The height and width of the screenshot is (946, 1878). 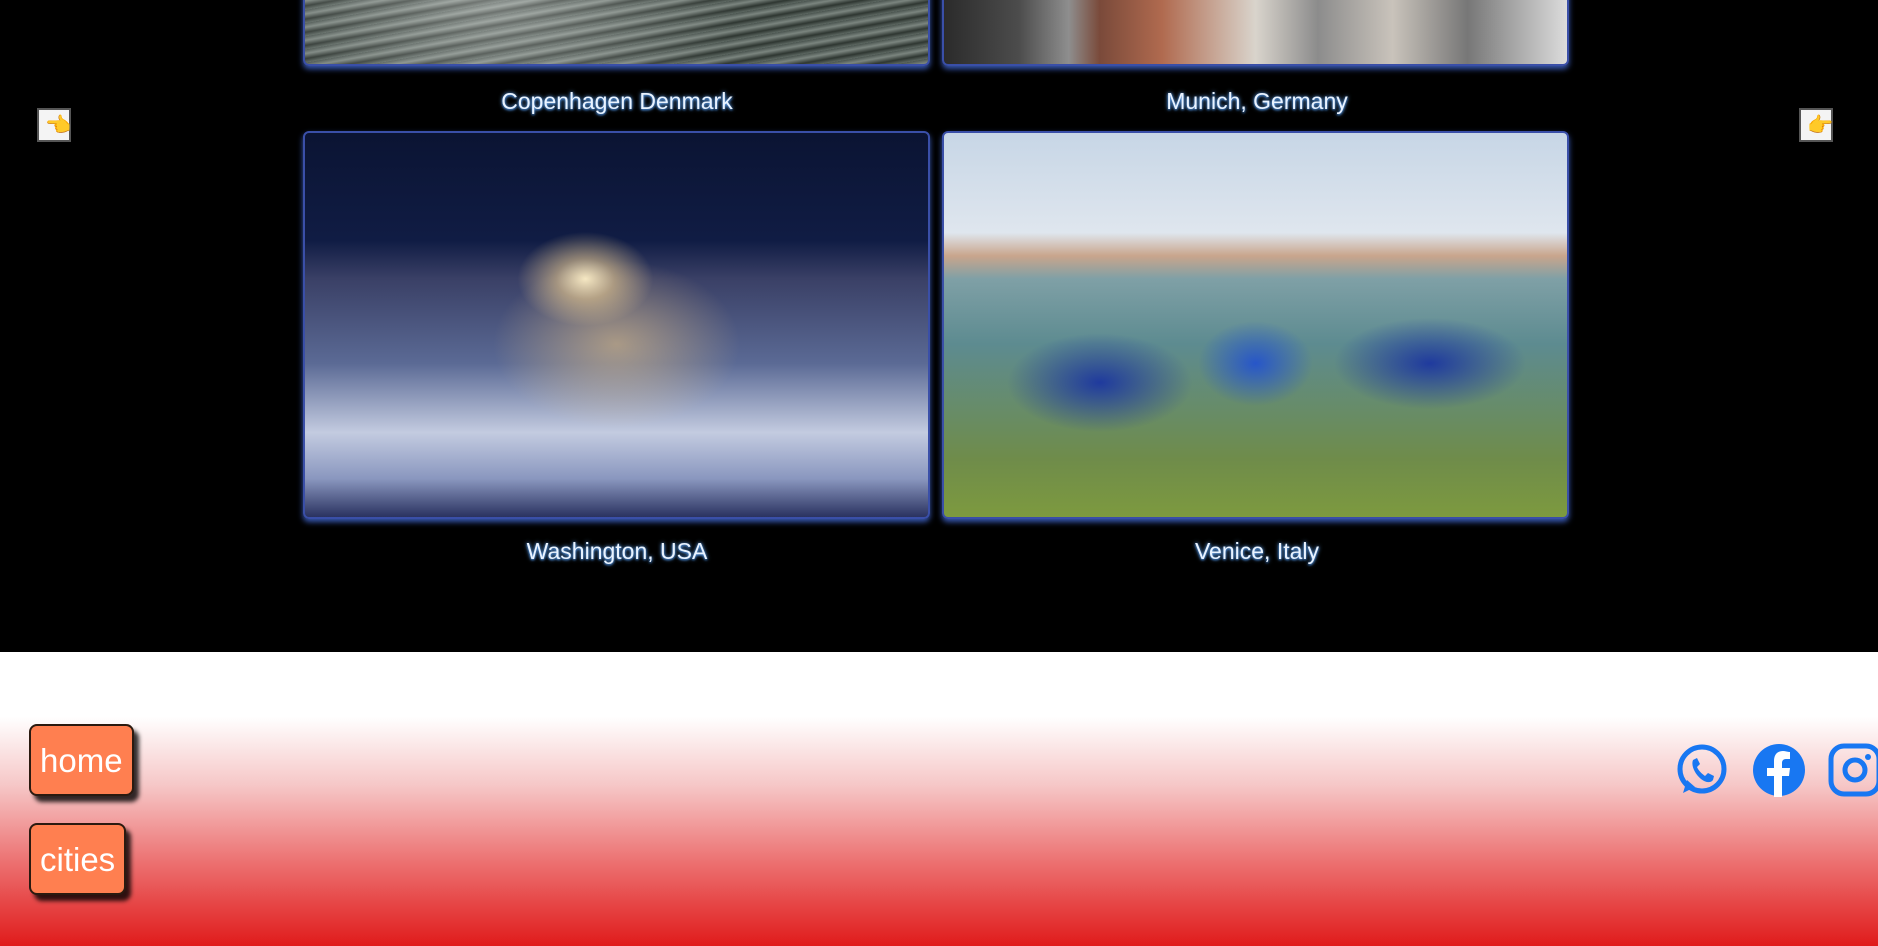 What do you see at coordinates (617, 101) in the screenshot?
I see `city-caption-copenhagen: Copenhagen Denmark` at bounding box center [617, 101].